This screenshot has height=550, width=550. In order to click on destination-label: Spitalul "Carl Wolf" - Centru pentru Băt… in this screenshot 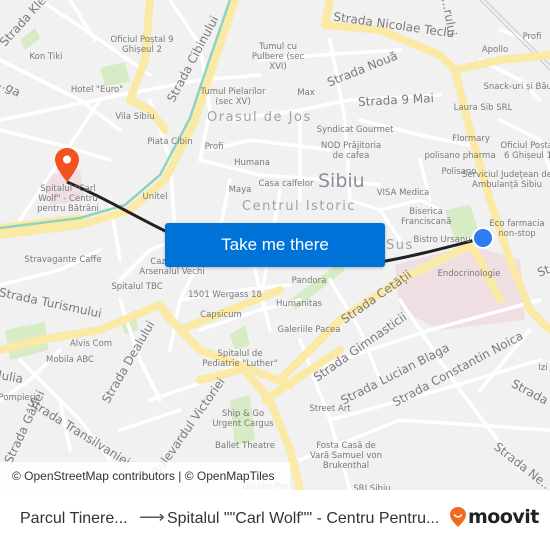, I will do `click(68, 199)`.